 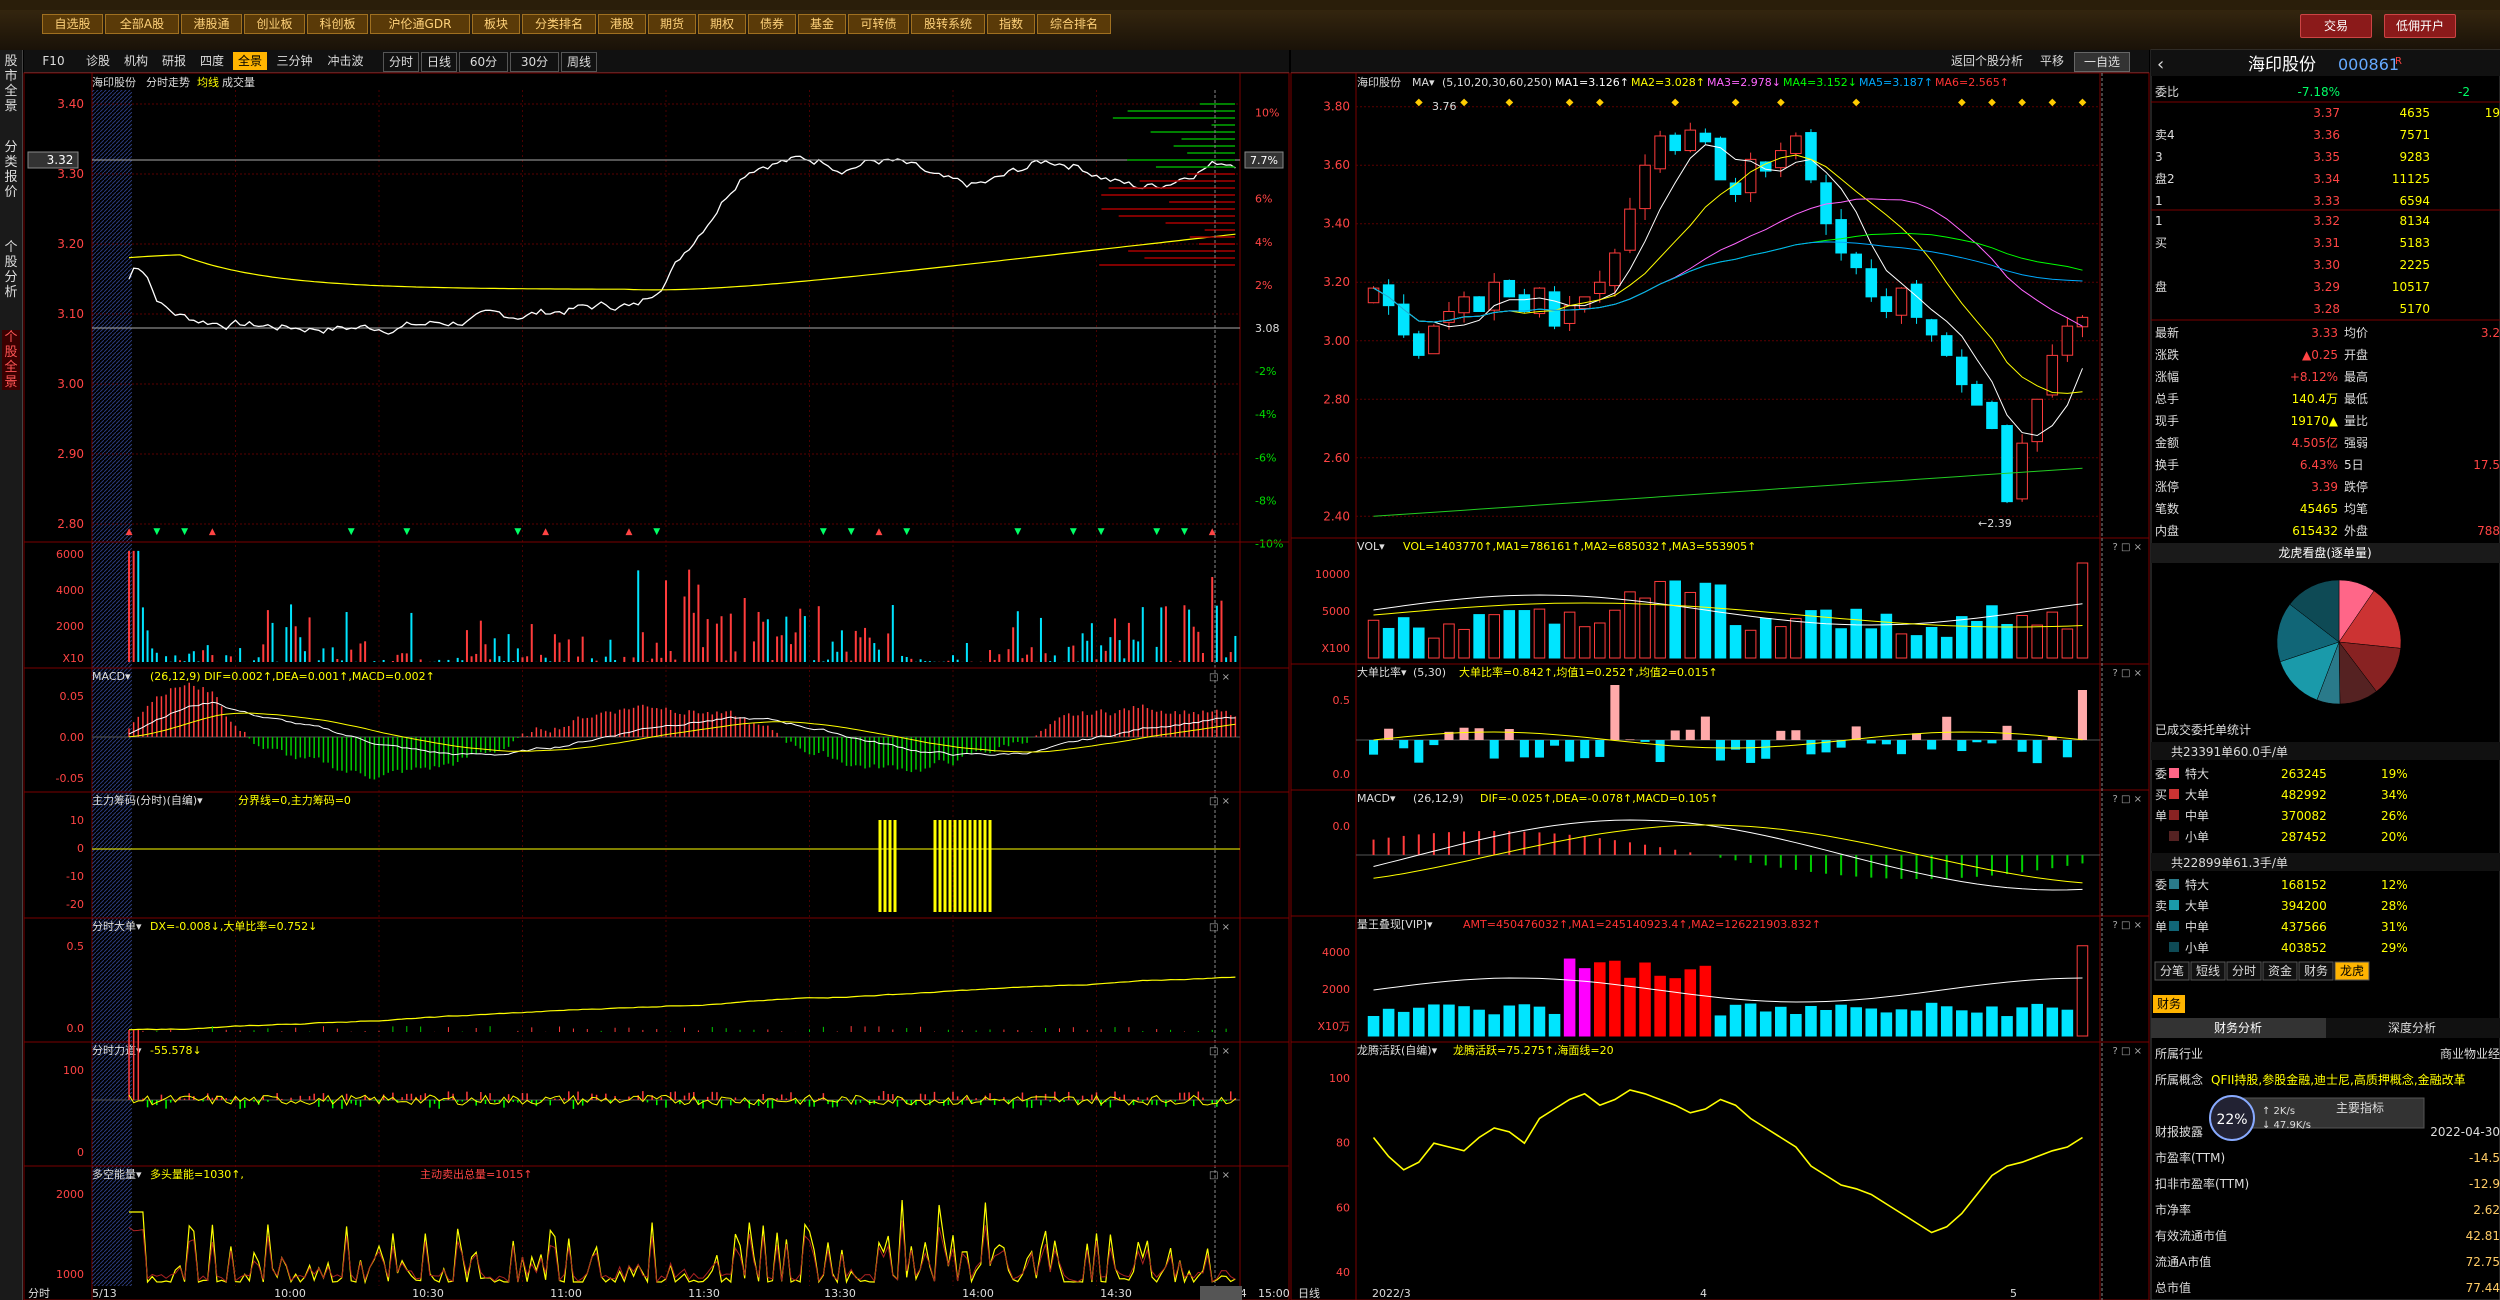 I want to click on buy-side-label-1: 买, so click(x=2161, y=243).